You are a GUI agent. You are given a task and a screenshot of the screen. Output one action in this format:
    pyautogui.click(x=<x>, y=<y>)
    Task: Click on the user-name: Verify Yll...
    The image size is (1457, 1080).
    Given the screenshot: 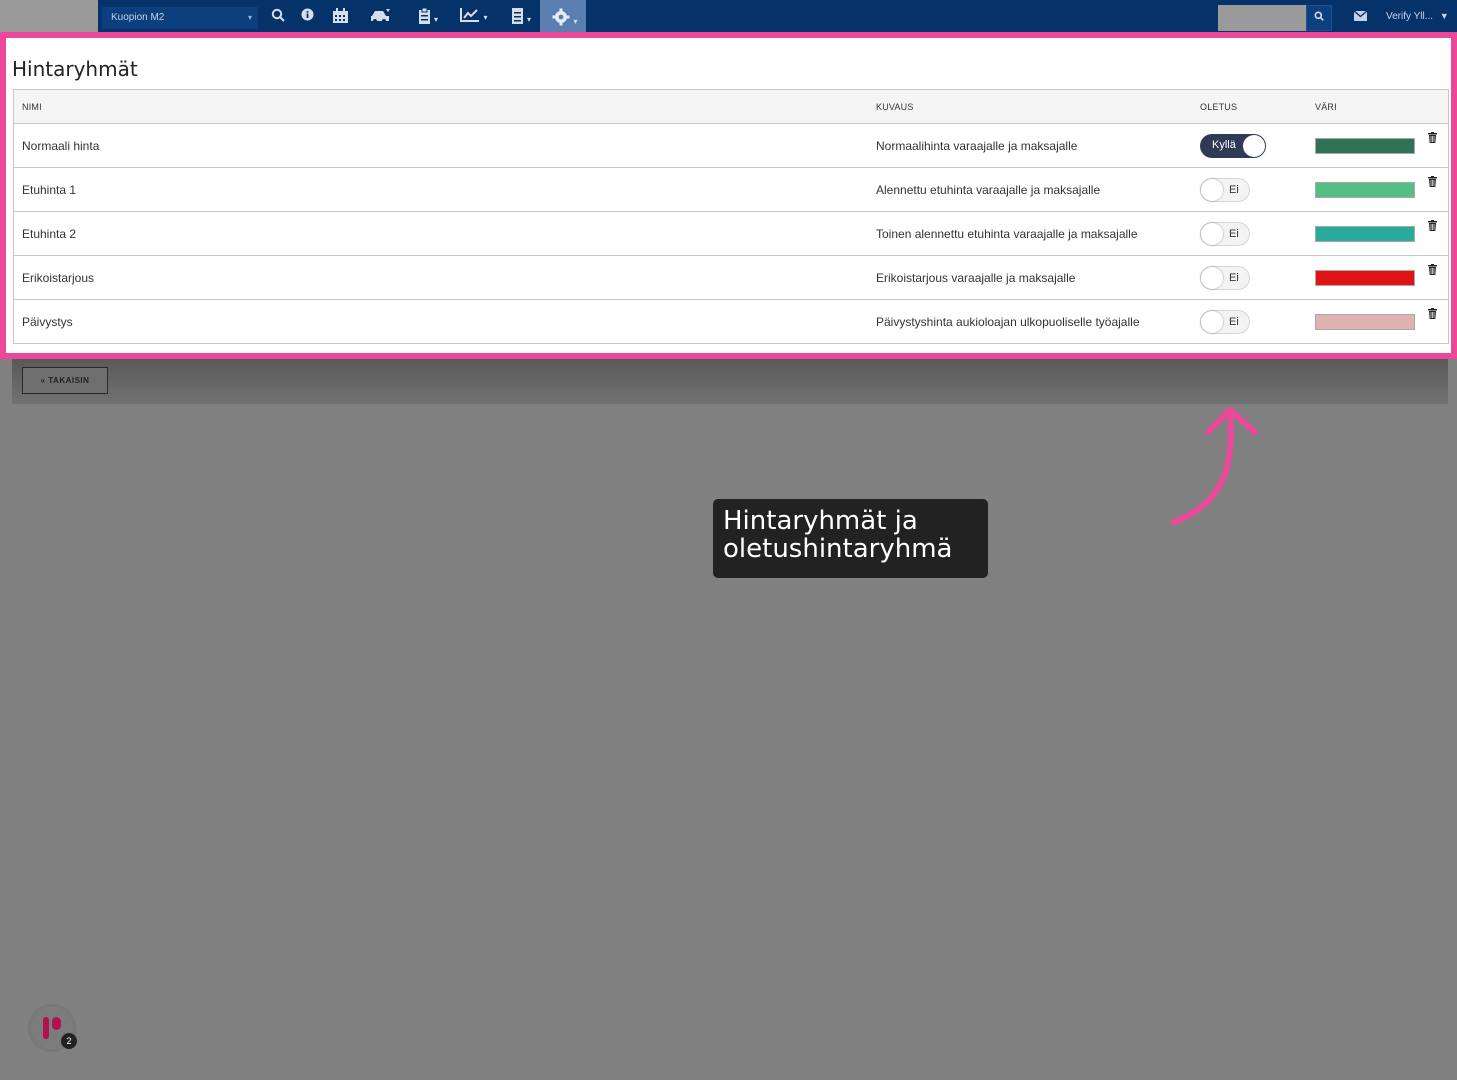 What is the action you would take?
    pyautogui.click(x=1410, y=16)
    